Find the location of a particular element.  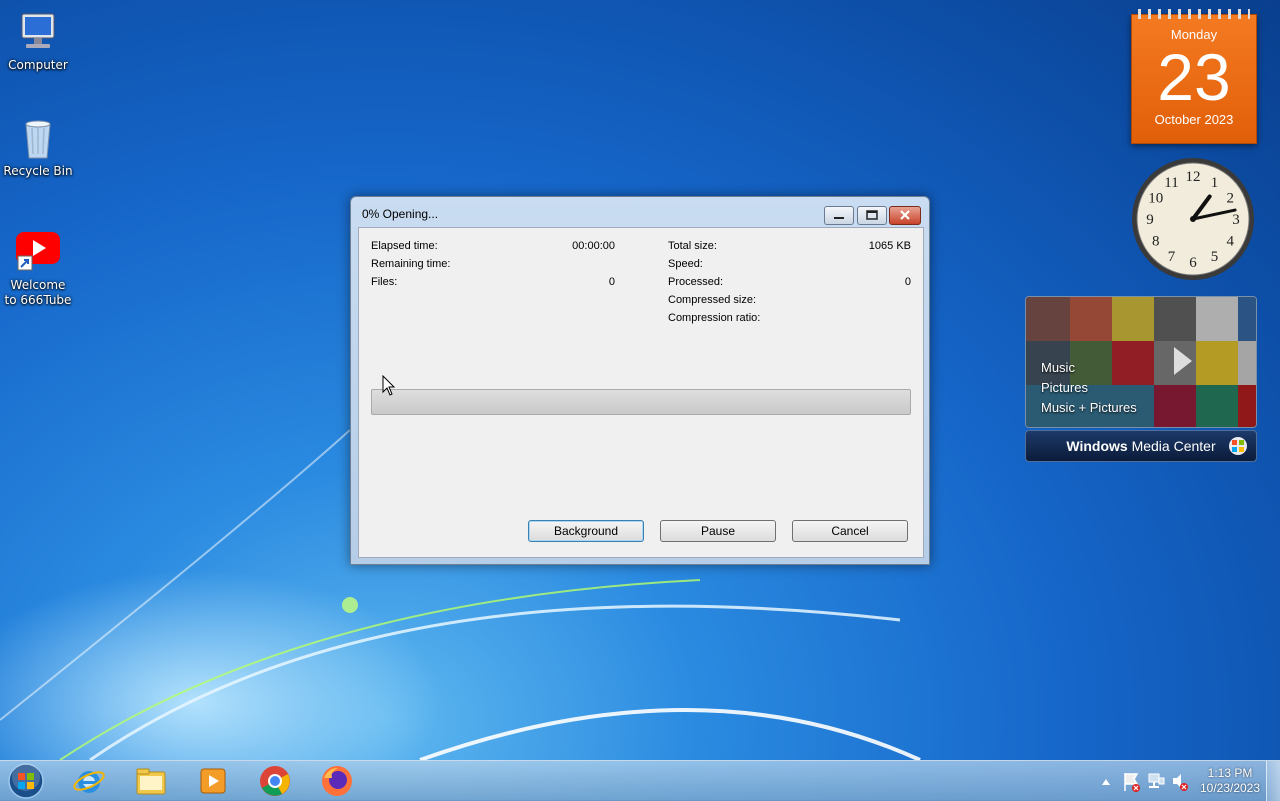

clock-number: 12 is located at coordinates (1193, 177).